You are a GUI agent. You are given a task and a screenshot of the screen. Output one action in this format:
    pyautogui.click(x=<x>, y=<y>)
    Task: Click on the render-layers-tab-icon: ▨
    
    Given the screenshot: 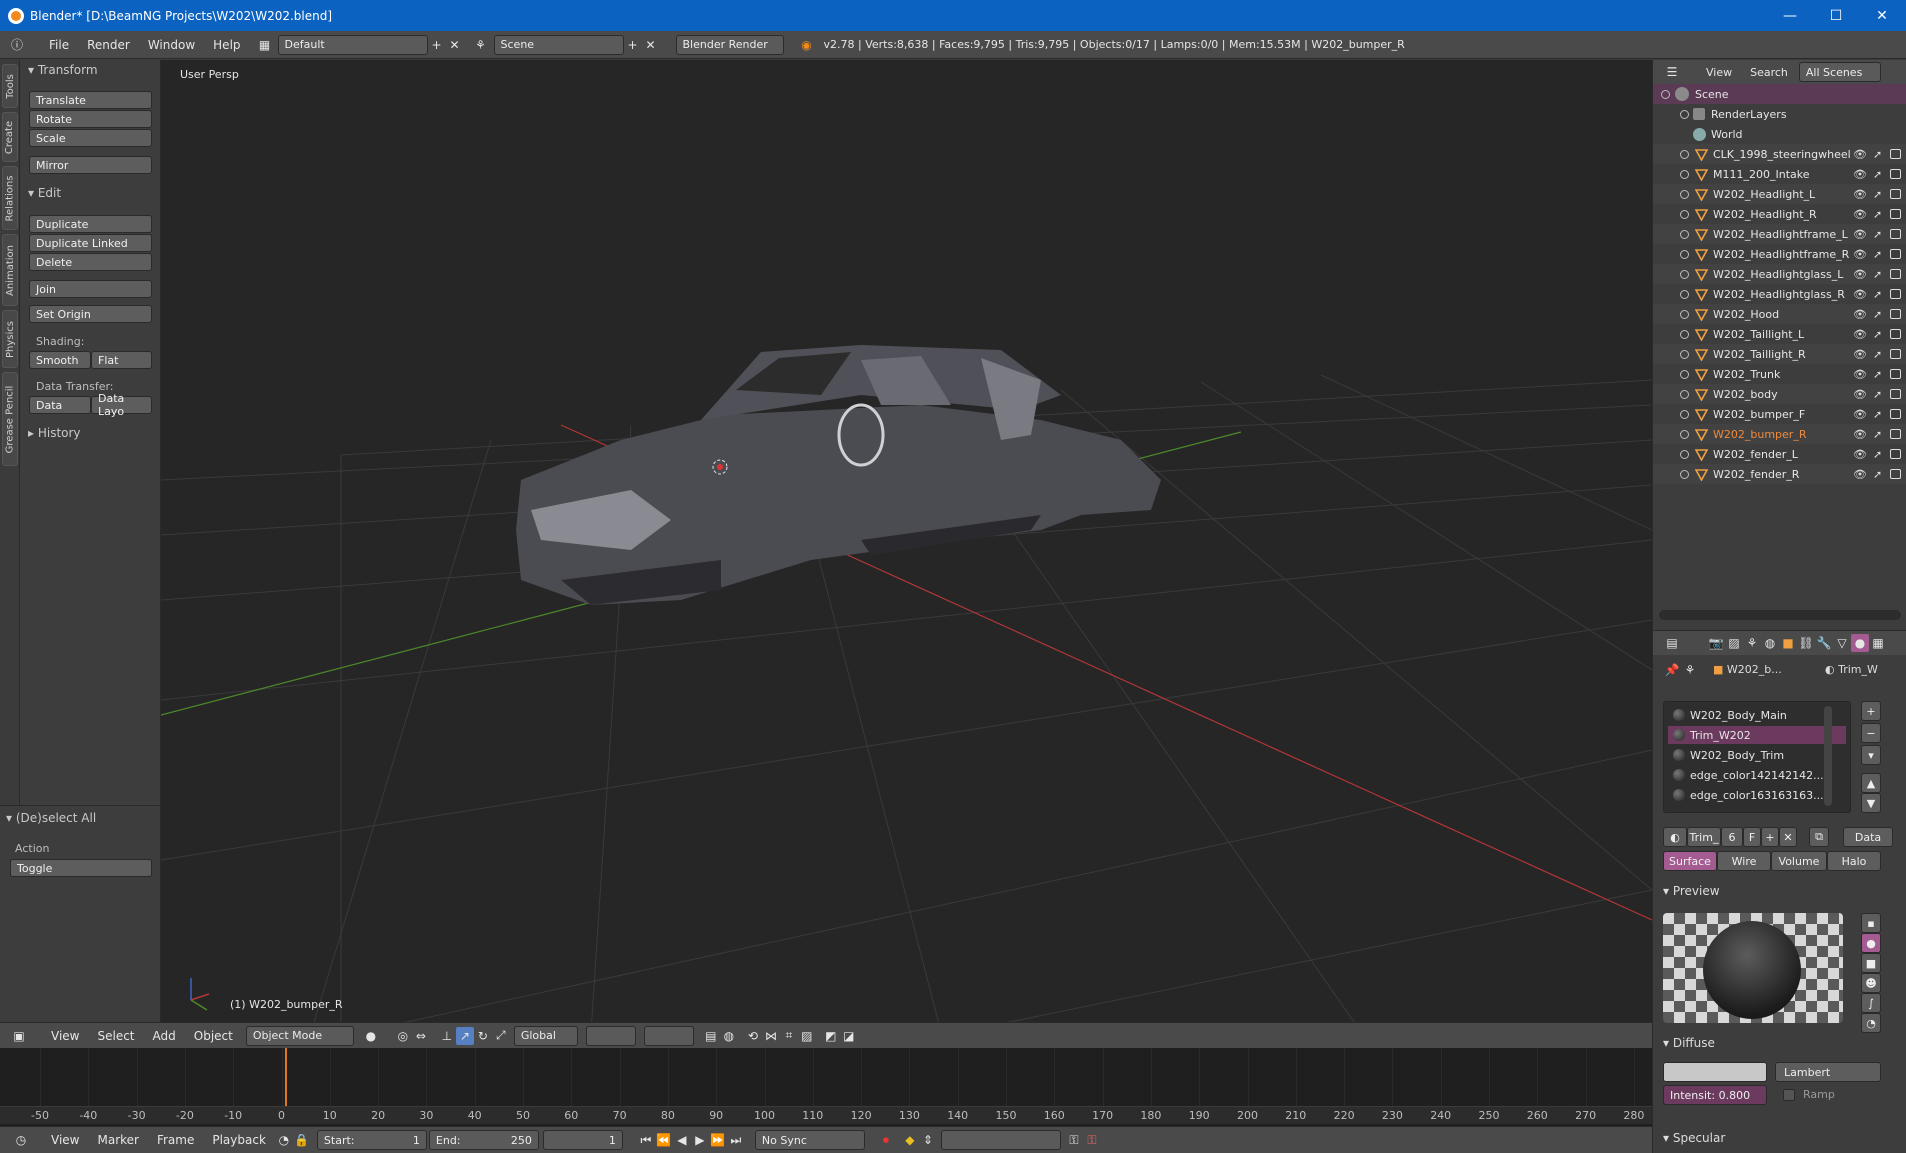 What is the action you would take?
    pyautogui.click(x=1734, y=643)
    